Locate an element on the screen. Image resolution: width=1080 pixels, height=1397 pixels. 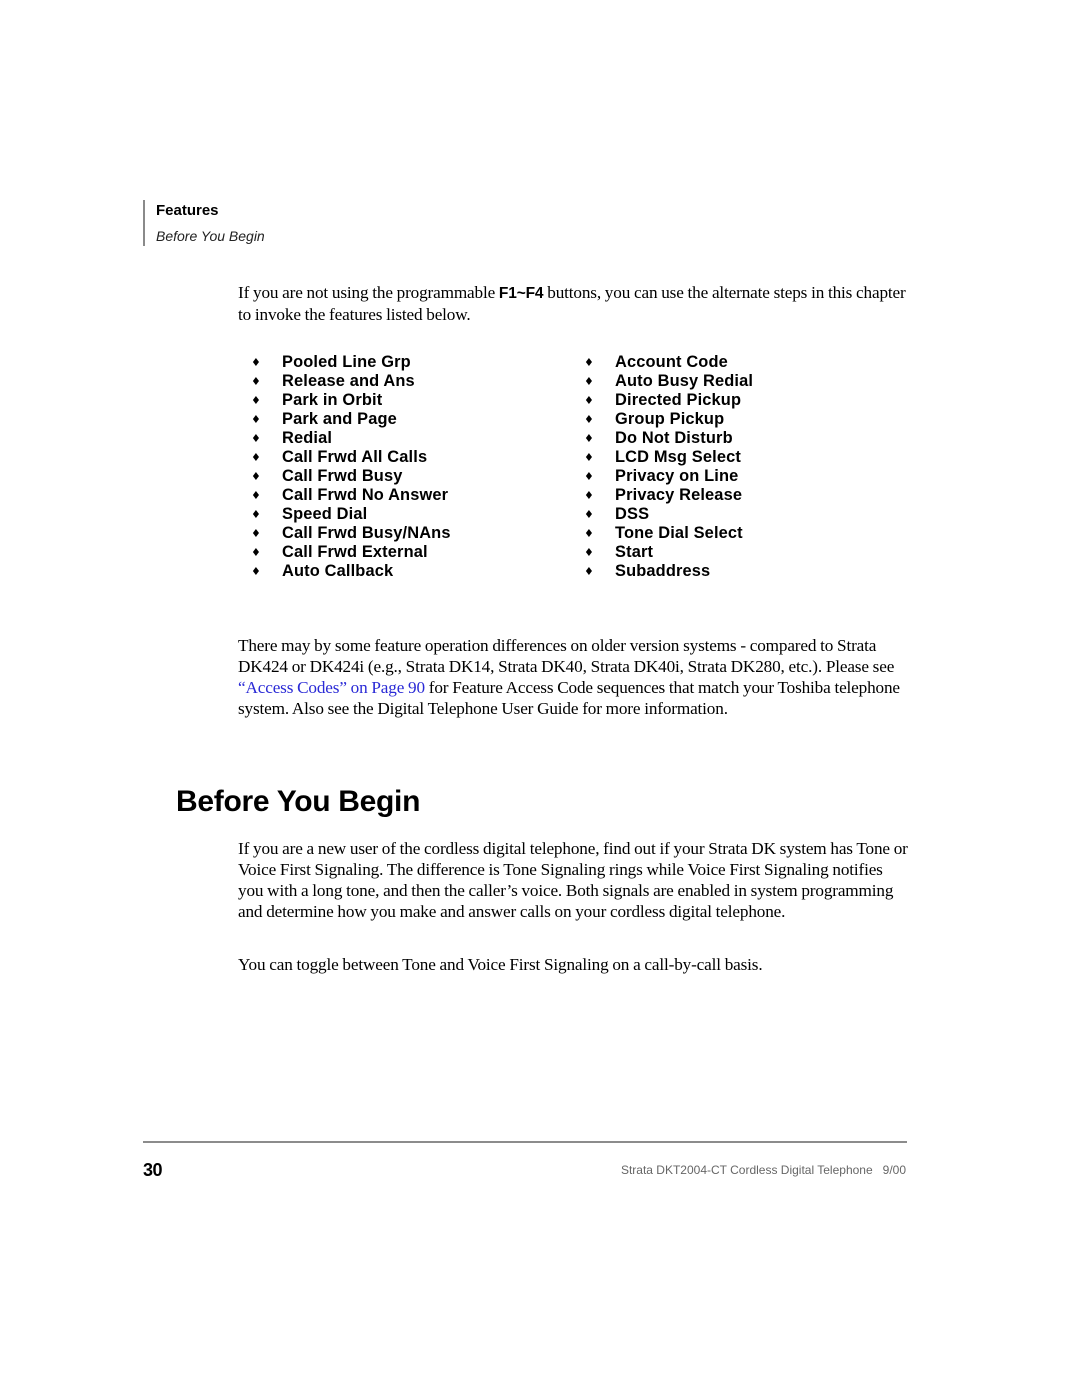
access-codes-link: “Access Codes” on Page 90 is located at coordinates (331, 687).